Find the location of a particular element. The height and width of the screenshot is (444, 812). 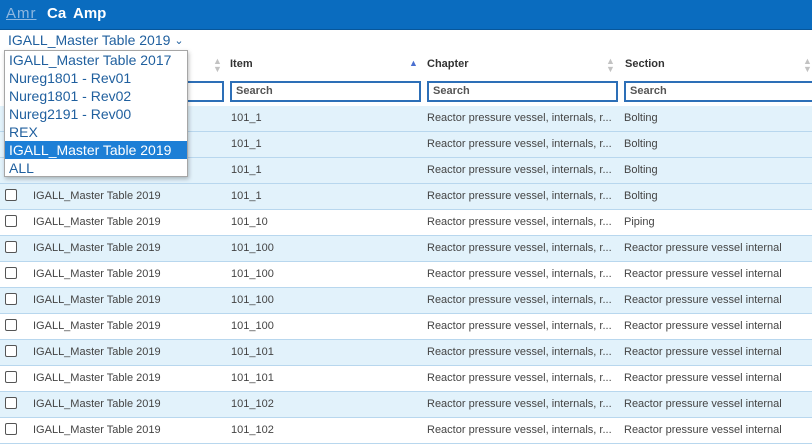

item-search-input: Search is located at coordinates (325, 91).